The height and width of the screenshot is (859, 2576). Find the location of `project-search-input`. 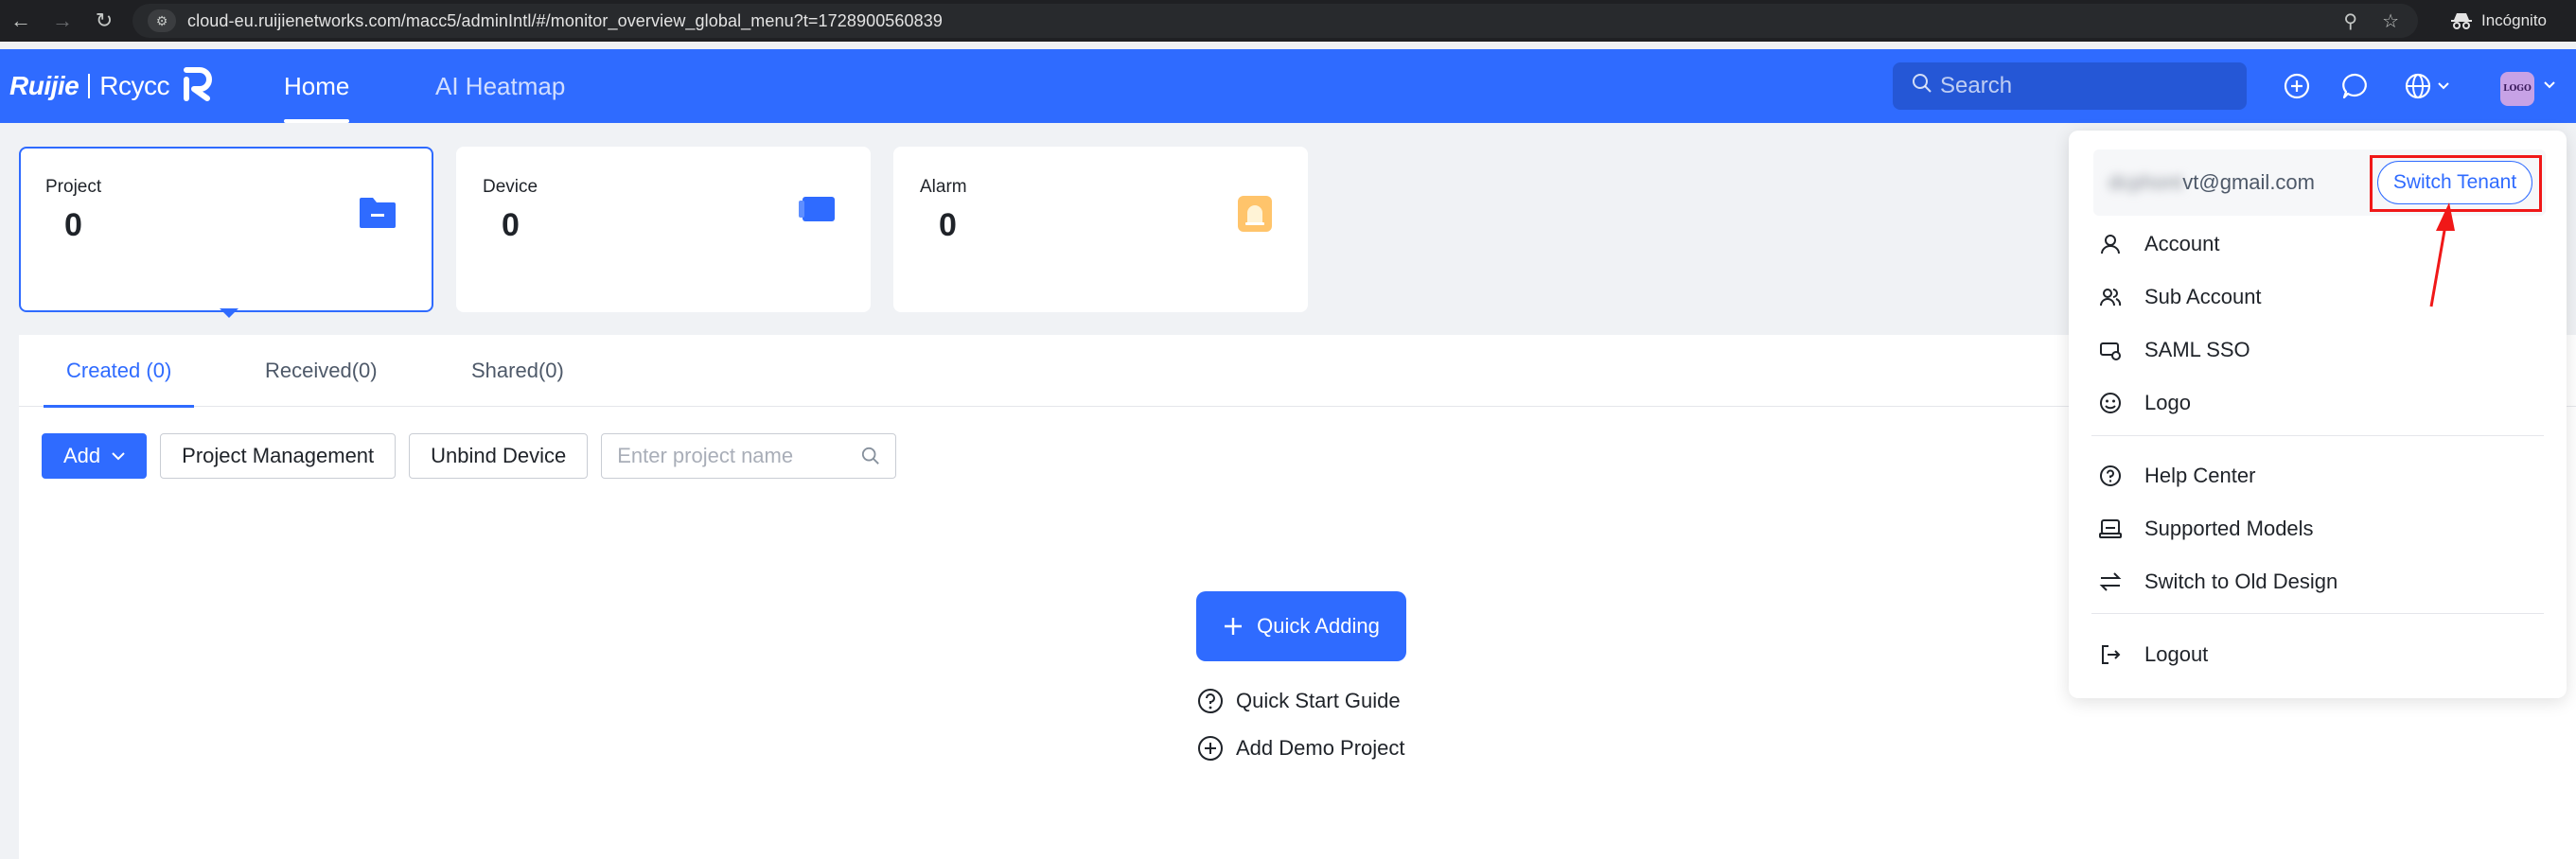

project-search-input is located at coordinates (731, 456).